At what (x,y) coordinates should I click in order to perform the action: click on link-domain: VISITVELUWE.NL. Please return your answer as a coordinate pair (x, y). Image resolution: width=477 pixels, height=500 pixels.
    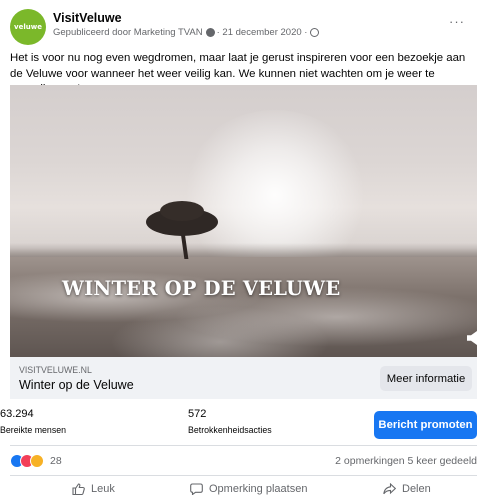
    Looking at the image, I should click on (55, 370).